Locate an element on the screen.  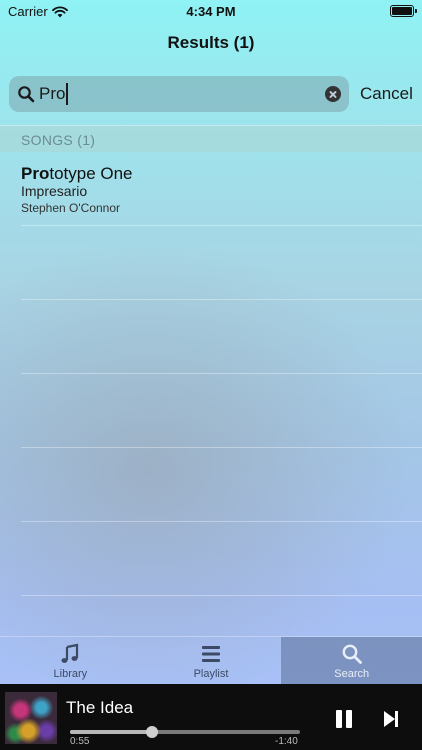
search-input is located at coordinates (179, 94).